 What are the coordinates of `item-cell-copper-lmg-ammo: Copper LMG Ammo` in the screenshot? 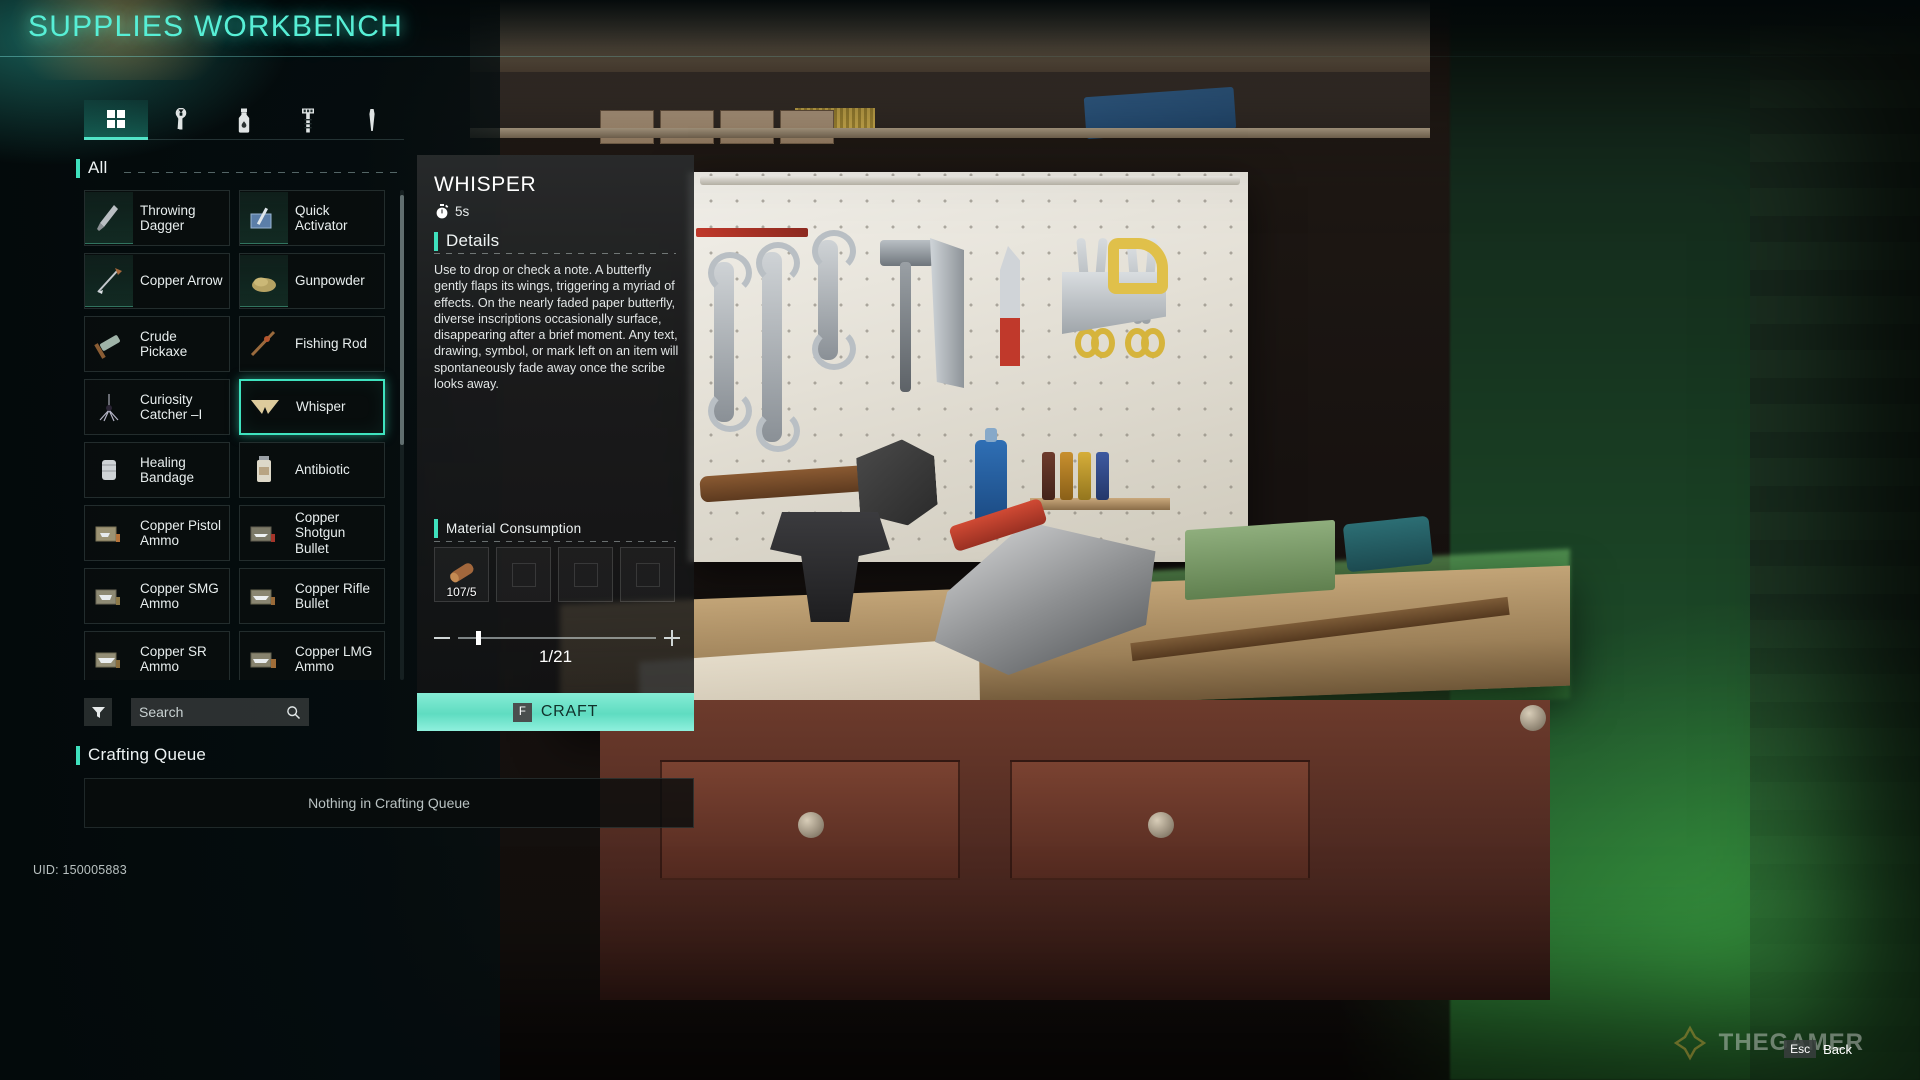 It's located at (312, 655).